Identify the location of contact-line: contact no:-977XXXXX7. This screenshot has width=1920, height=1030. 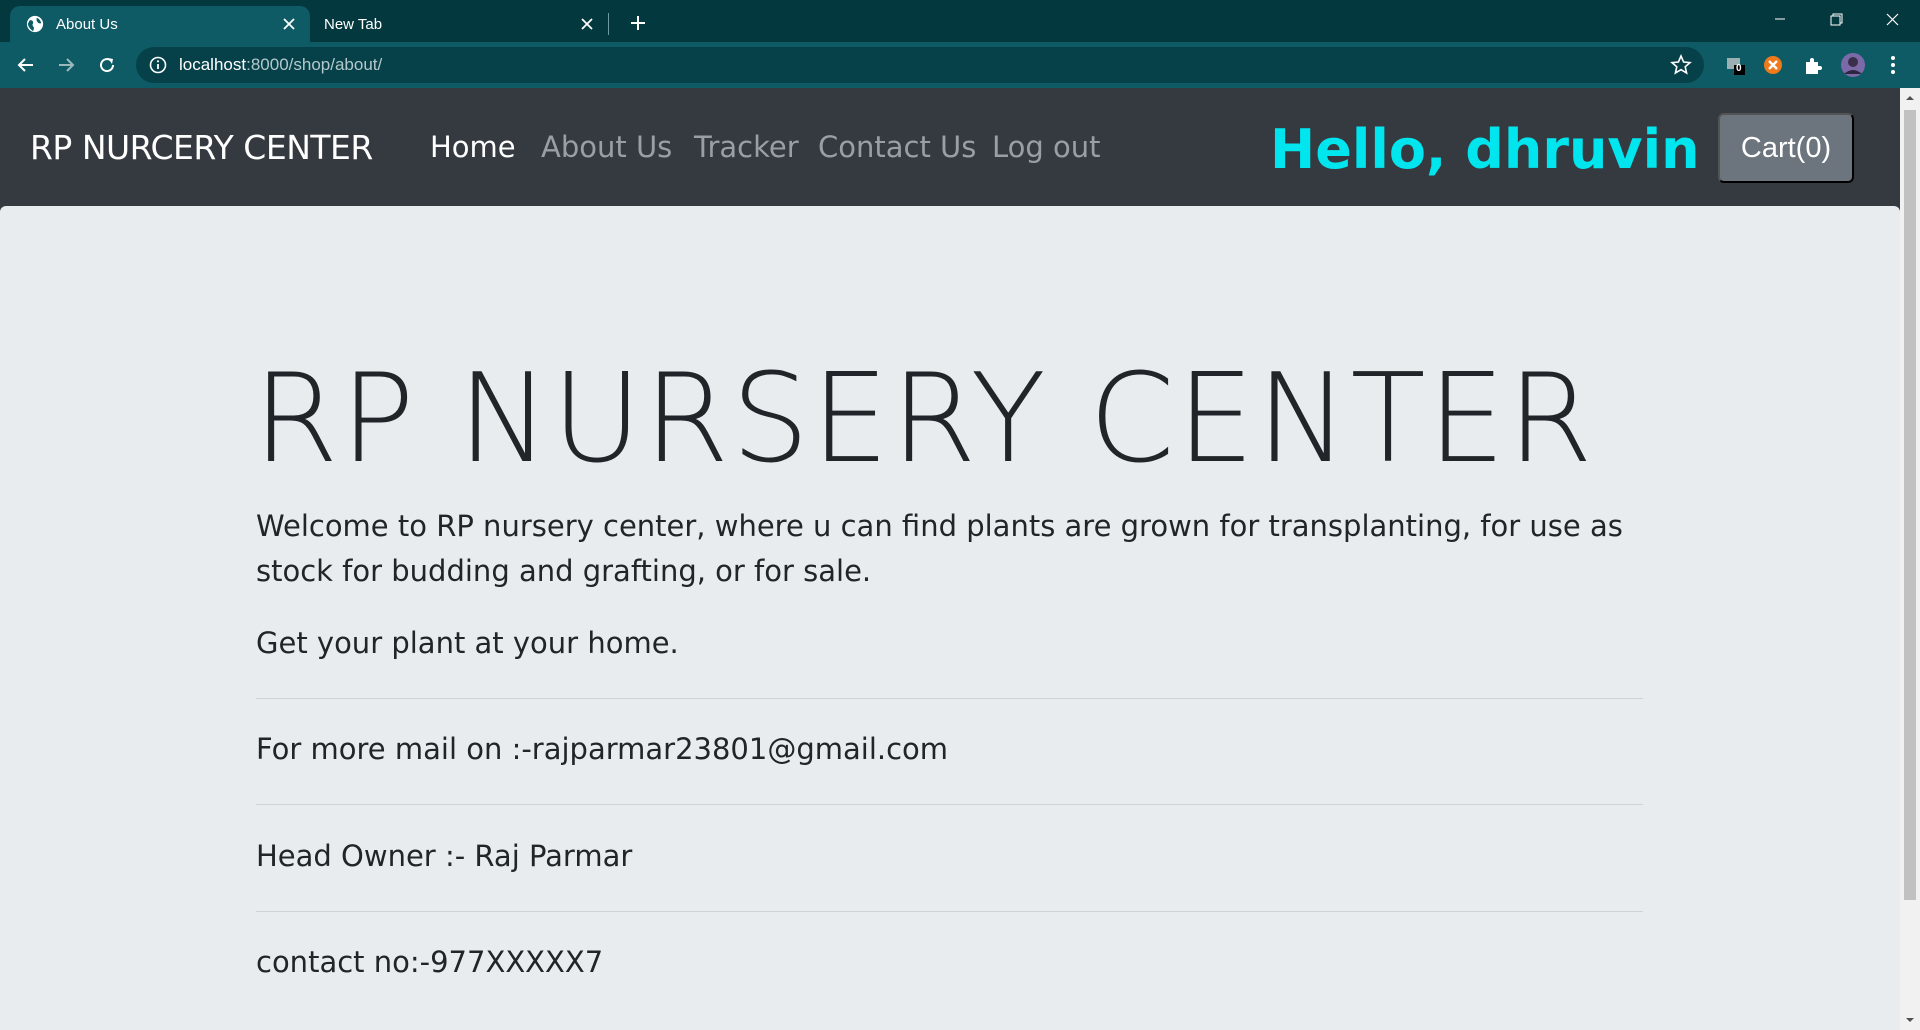
(430, 962).